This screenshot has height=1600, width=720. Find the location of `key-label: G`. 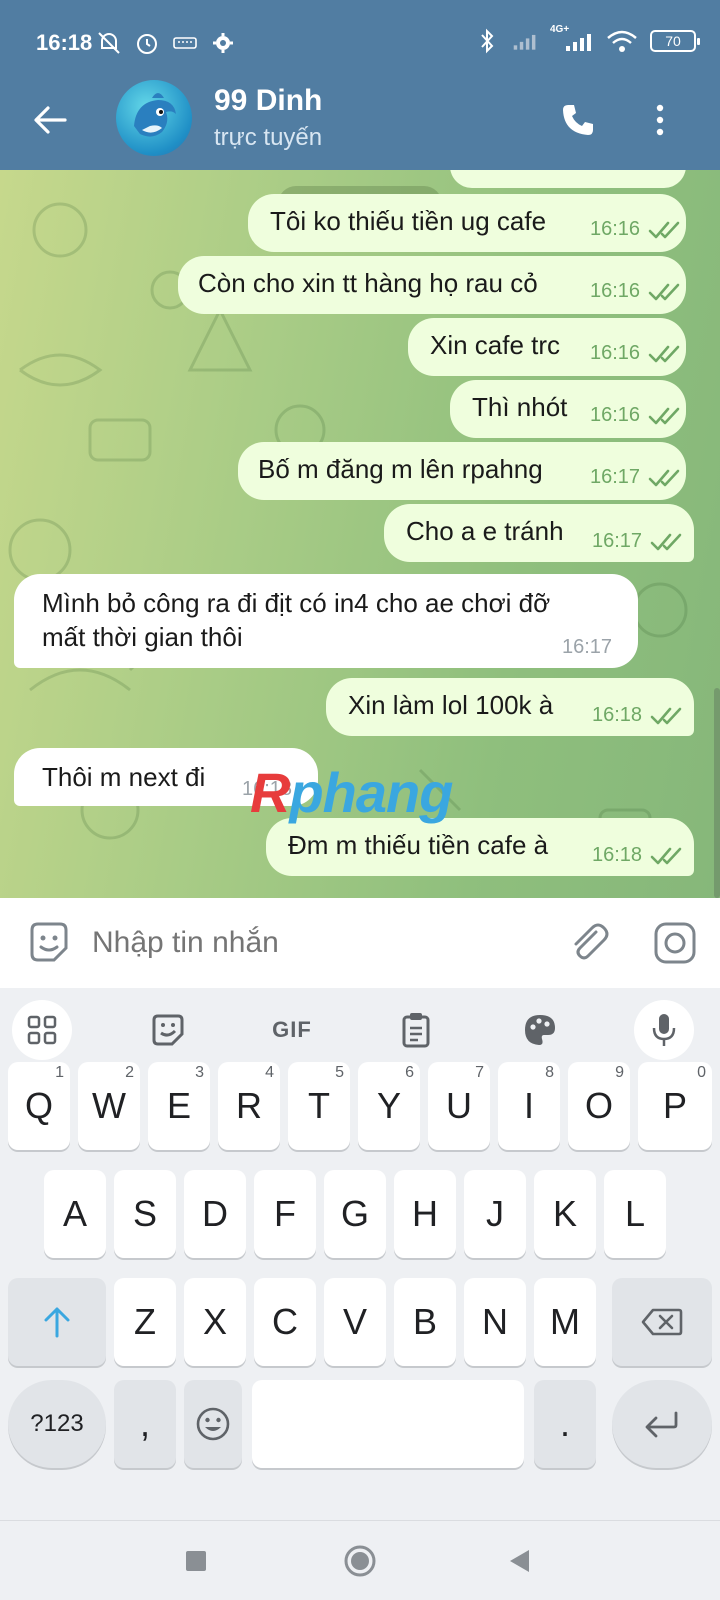

key-label: G is located at coordinates (354, 1213).